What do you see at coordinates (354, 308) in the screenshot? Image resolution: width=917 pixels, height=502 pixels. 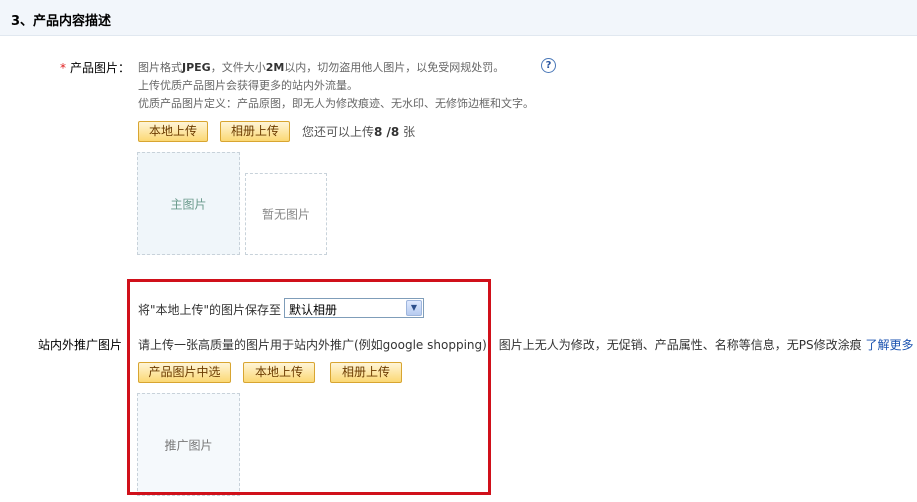 I see `album-select: 默认相册 ▼` at bounding box center [354, 308].